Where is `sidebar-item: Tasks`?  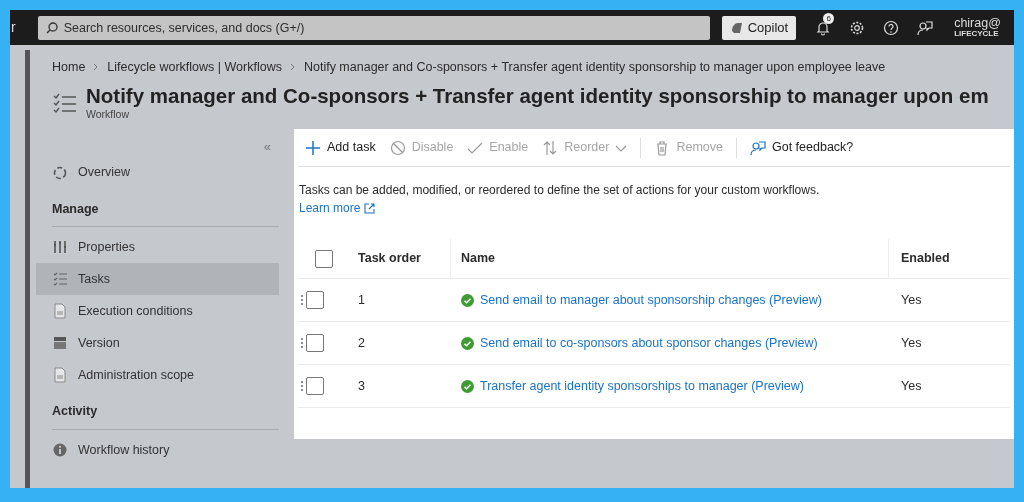
sidebar-item: Tasks is located at coordinates (157, 279).